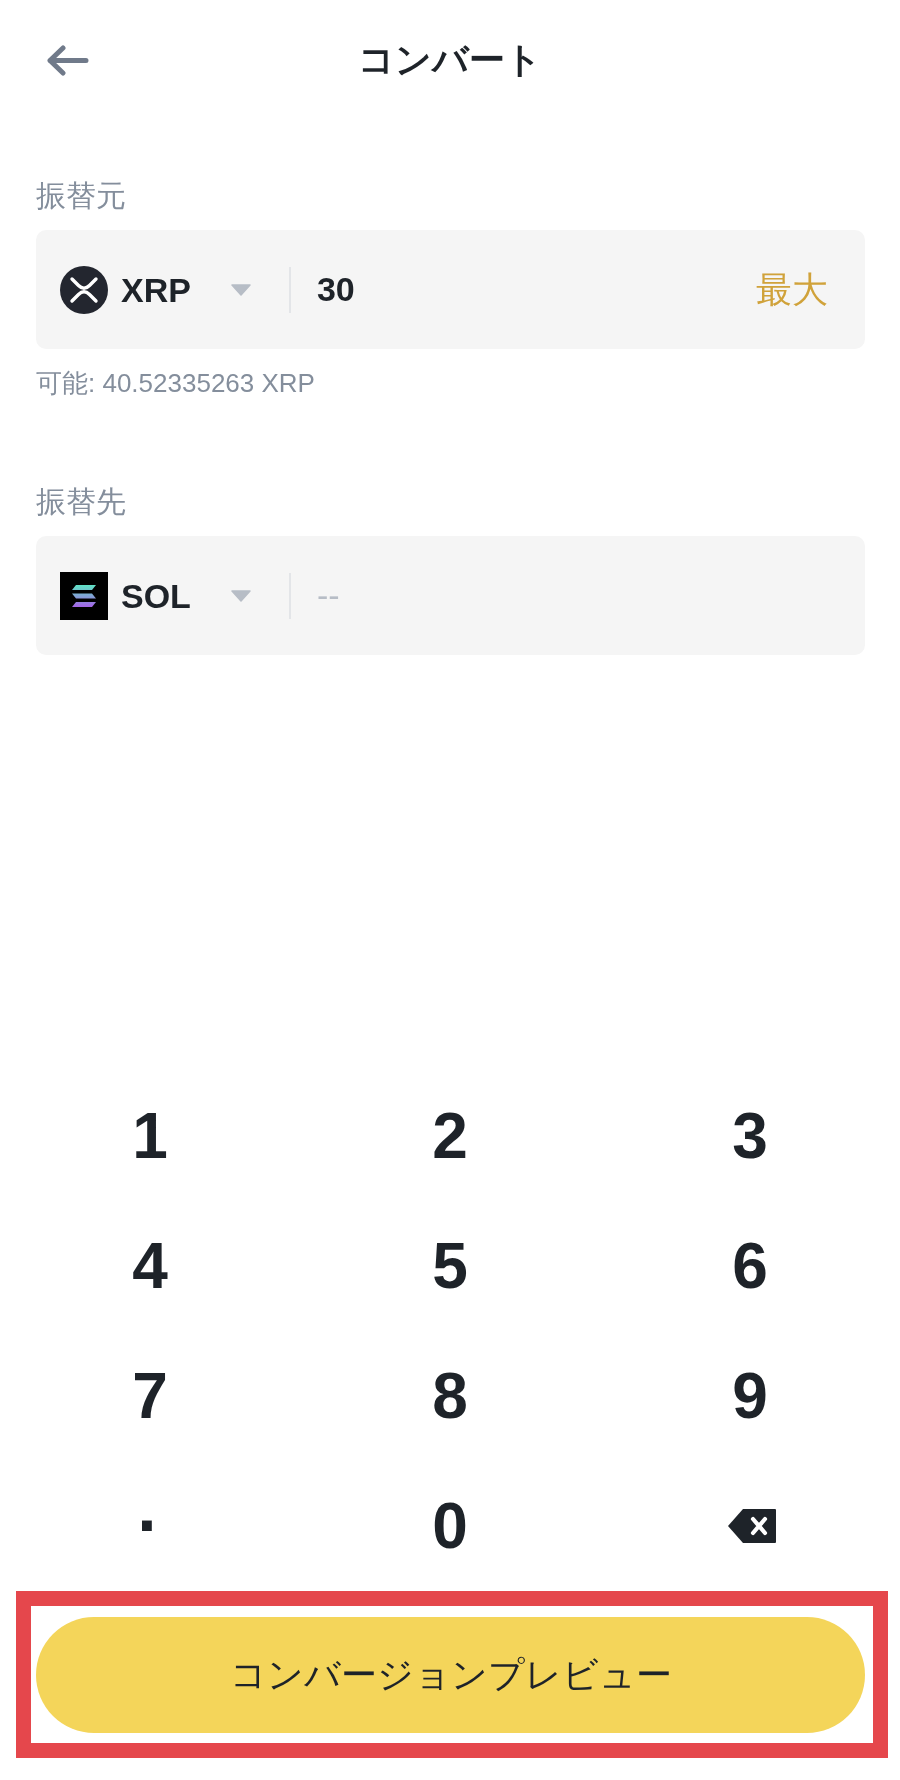 The width and height of the screenshot is (900, 1780). I want to click on keypad-key: 6, so click(750, 1266).